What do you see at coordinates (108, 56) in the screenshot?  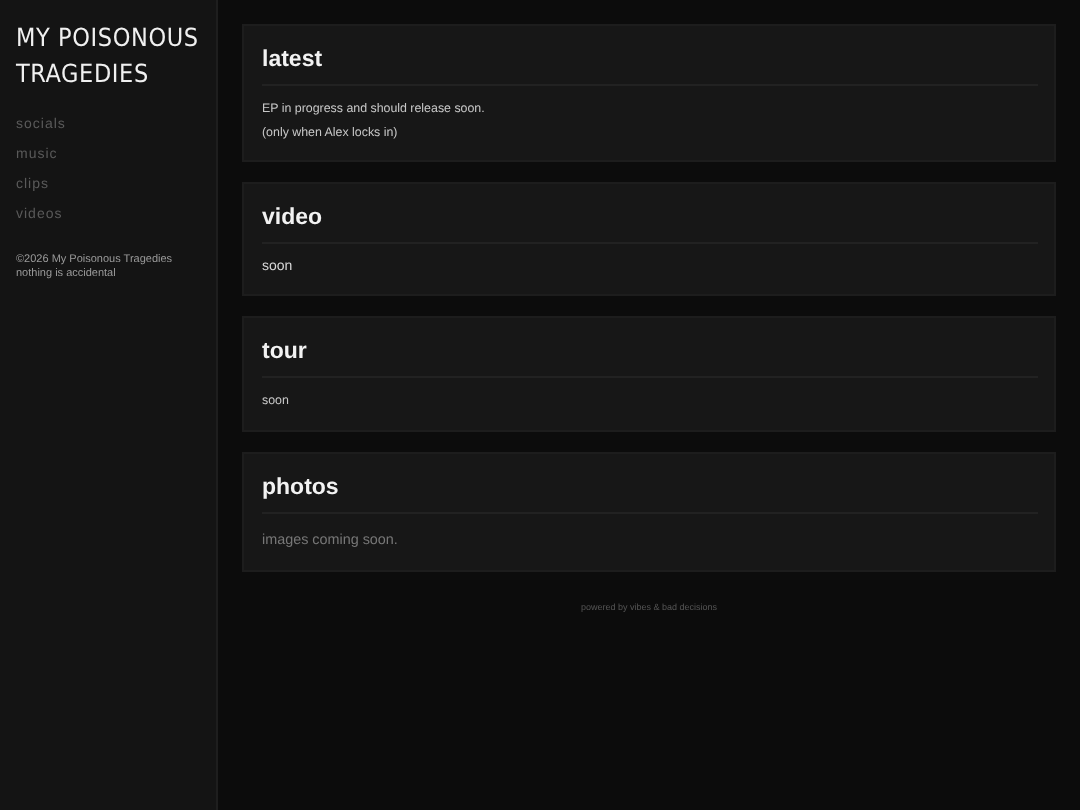 I see `site-title: MY POISONOUS TRAGEDIES` at bounding box center [108, 56].